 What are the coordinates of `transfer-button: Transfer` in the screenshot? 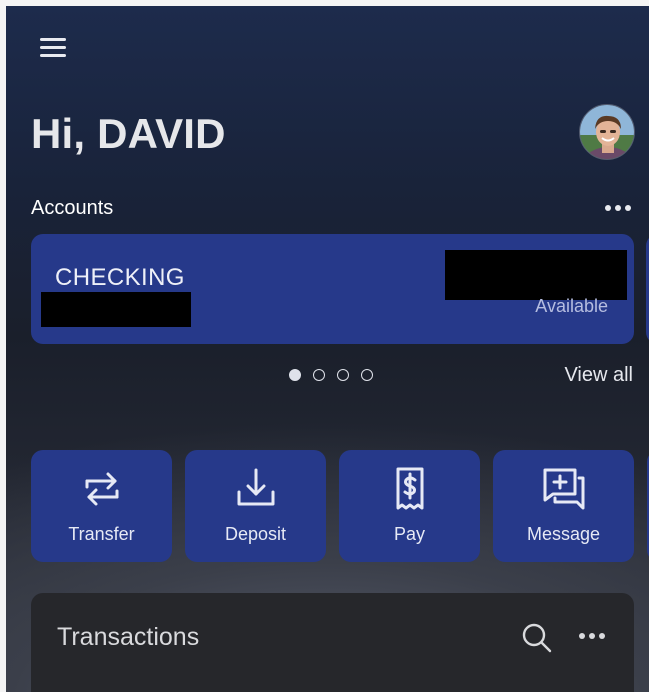 It's located at (101, 506).